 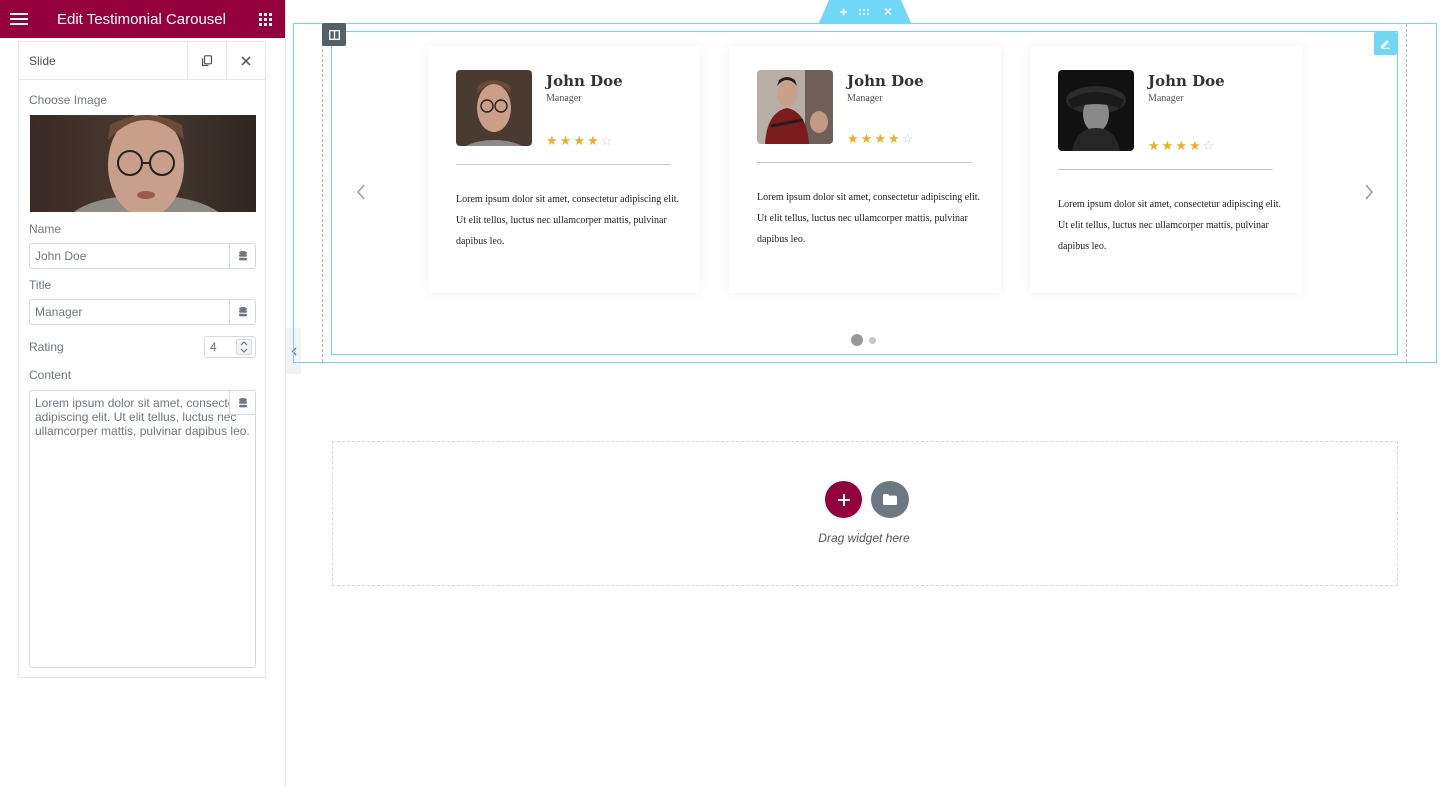 What do you see at coordinates (213, 347) in the screenshot?
I see `rating-value: 4` at bounding box center [213, 347].